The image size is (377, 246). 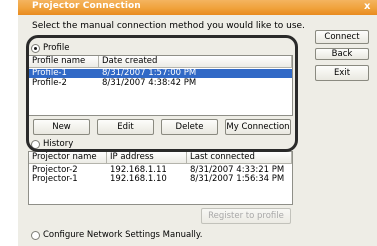 What do you see at coordinates (122, 235) in the screenshot?
I see `configure-manually-label: Configure Network Settings Manually.` at bounding box center [122, 235].